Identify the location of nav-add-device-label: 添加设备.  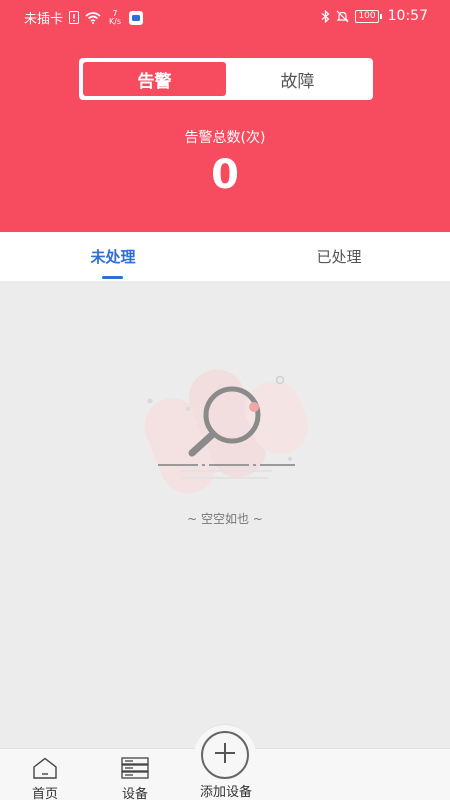
(225, 792).